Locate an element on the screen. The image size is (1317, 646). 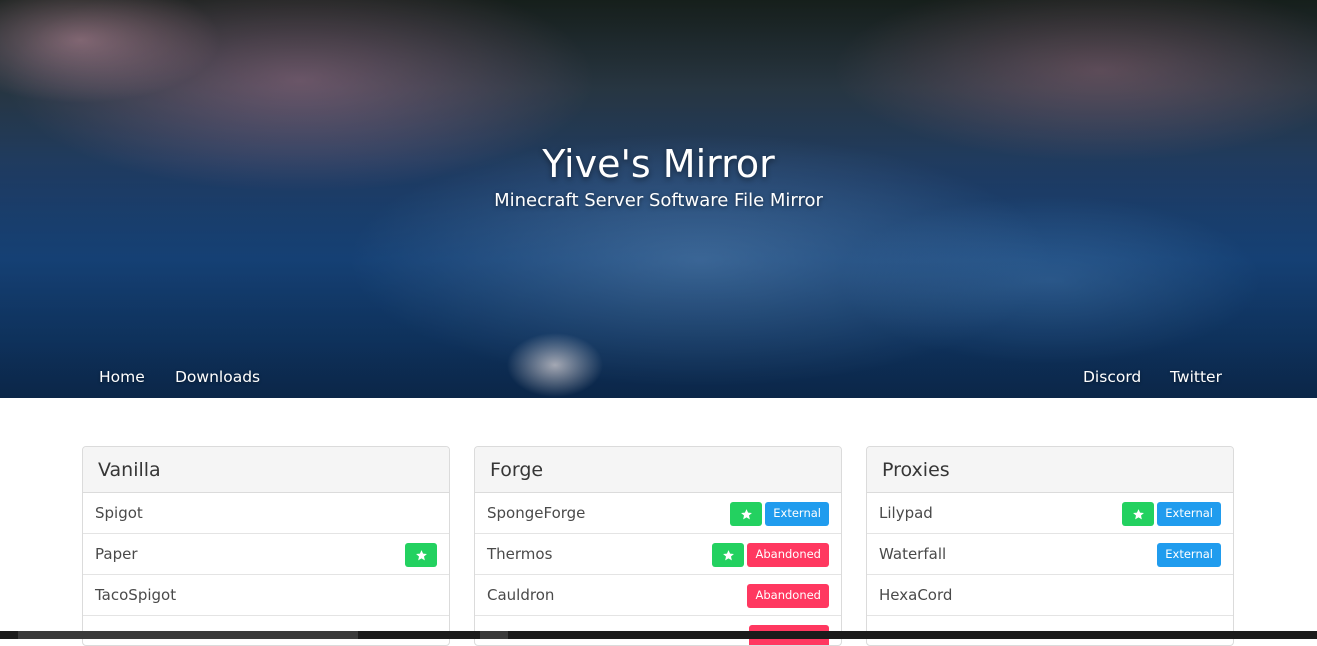
list-item: Spigot is located at coordinates (266, 513).